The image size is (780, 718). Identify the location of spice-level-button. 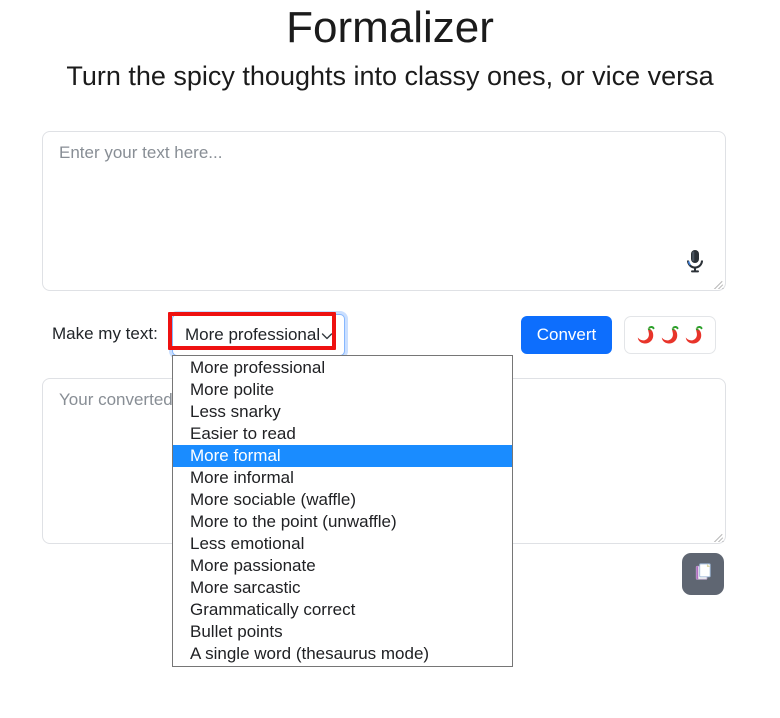
(670, 335).